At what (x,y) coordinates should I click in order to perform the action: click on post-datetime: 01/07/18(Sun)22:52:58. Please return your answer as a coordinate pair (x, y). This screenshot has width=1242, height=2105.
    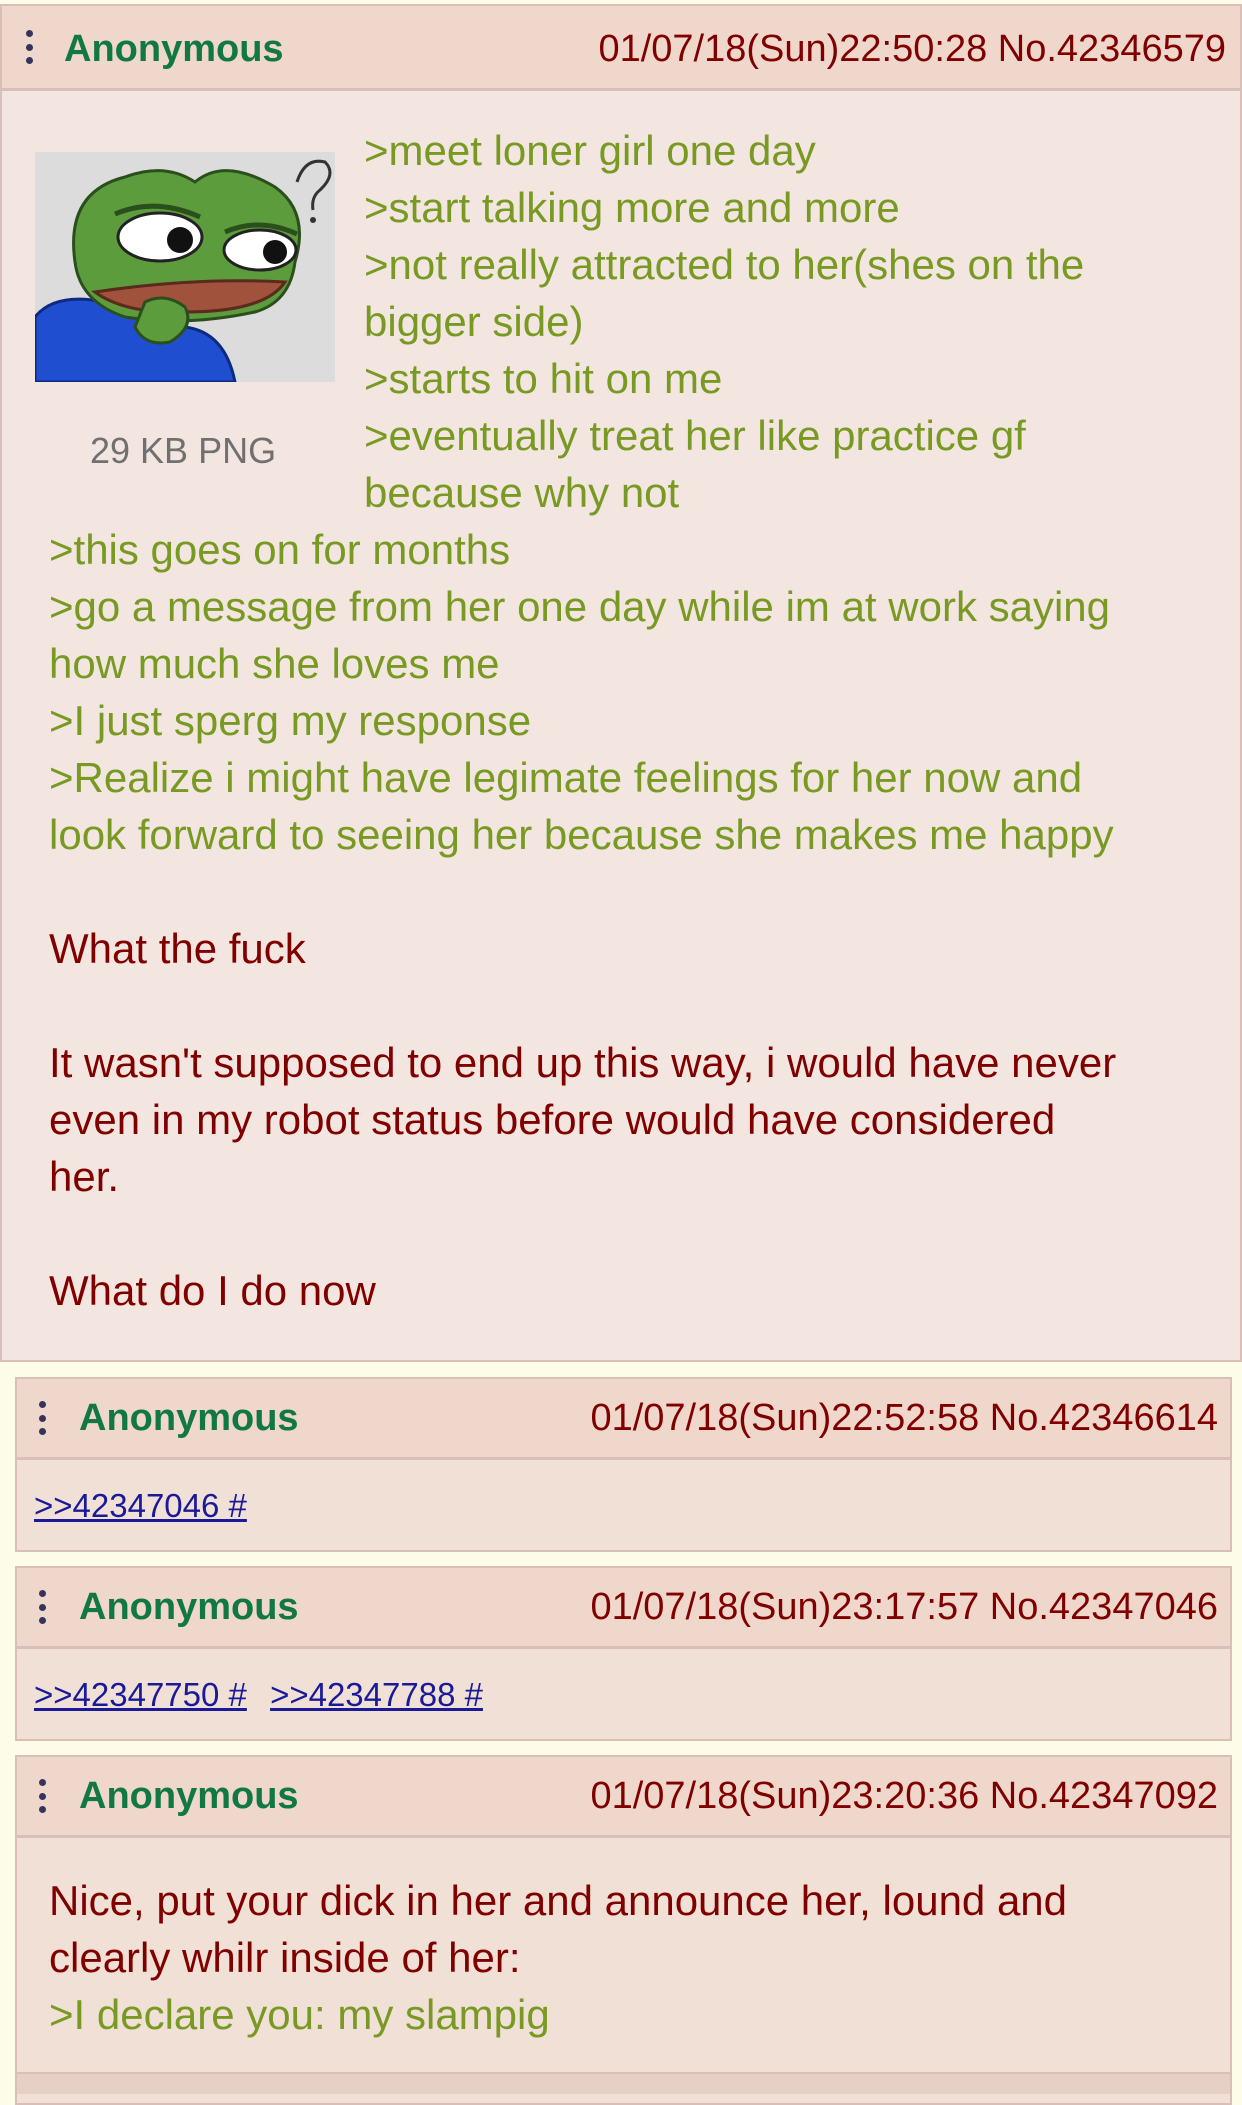
    Looking at the image, I should click on (785, 1418).